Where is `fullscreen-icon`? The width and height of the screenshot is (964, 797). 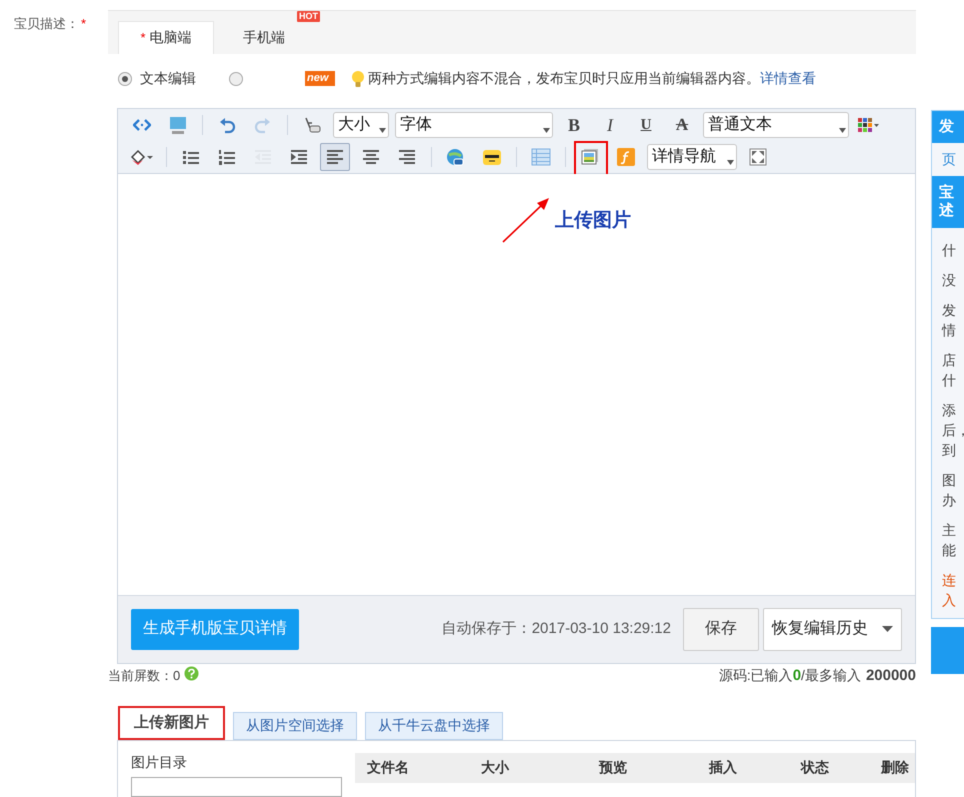
fullscreen-icon is located at coordinates (758, 157).